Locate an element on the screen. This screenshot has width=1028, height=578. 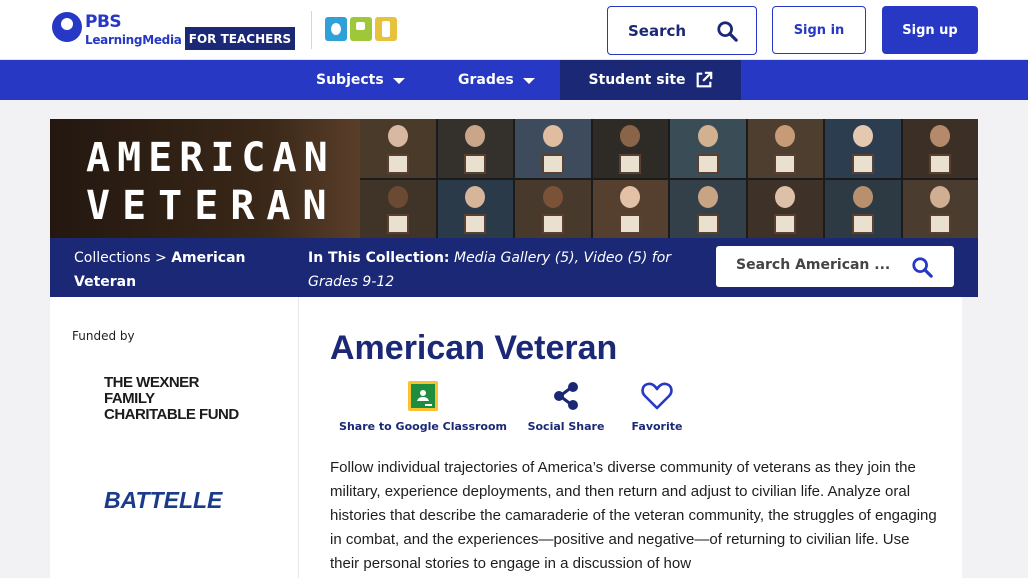
pbs-learningmedia-logo: PBS LearningMedia is located at coordinates (117, 32).